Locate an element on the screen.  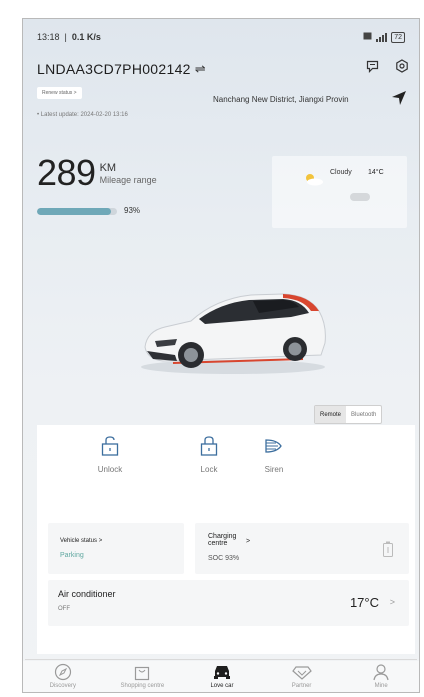
charging-centre-card: Charging centre > SOC 93% is located at coordinates (302, 548).